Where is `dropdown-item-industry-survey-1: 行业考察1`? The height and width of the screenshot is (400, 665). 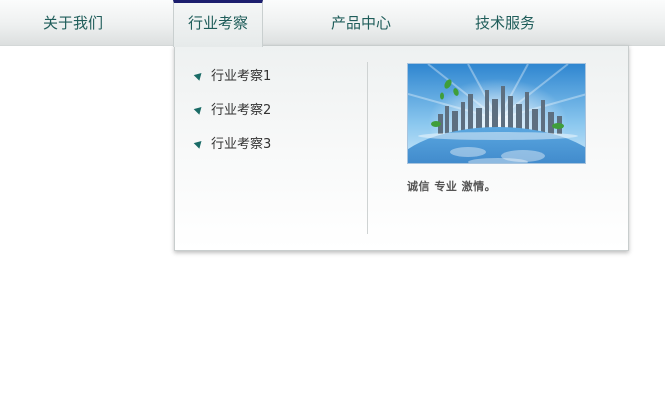 dropdown-item-industry-survey-1: 行业考察1 is located at coordinates (232, 83).